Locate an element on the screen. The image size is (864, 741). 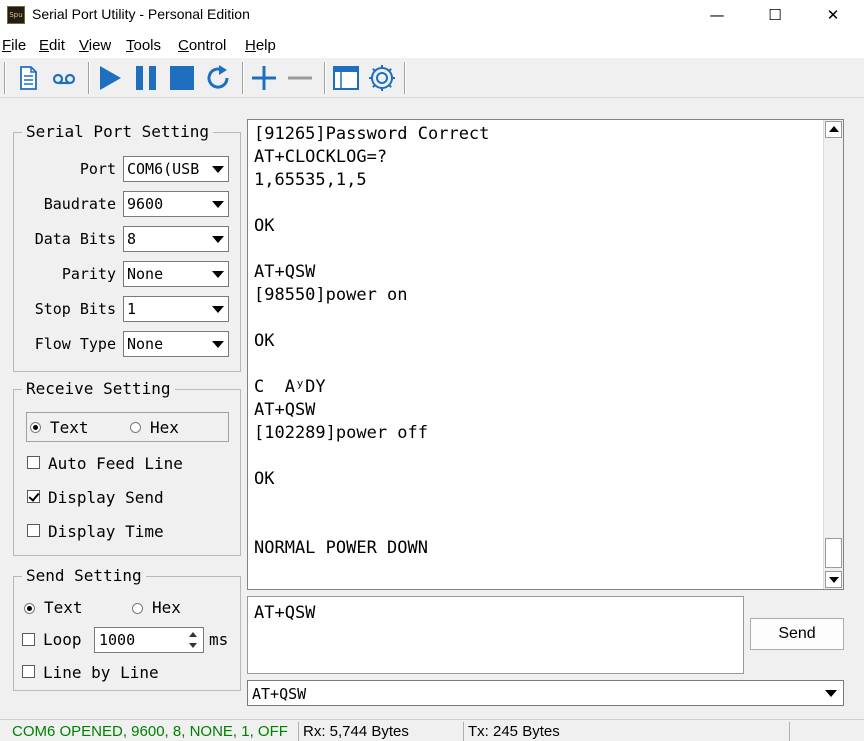
stop-bits-select: 1 is located at coordinates (176, 309).